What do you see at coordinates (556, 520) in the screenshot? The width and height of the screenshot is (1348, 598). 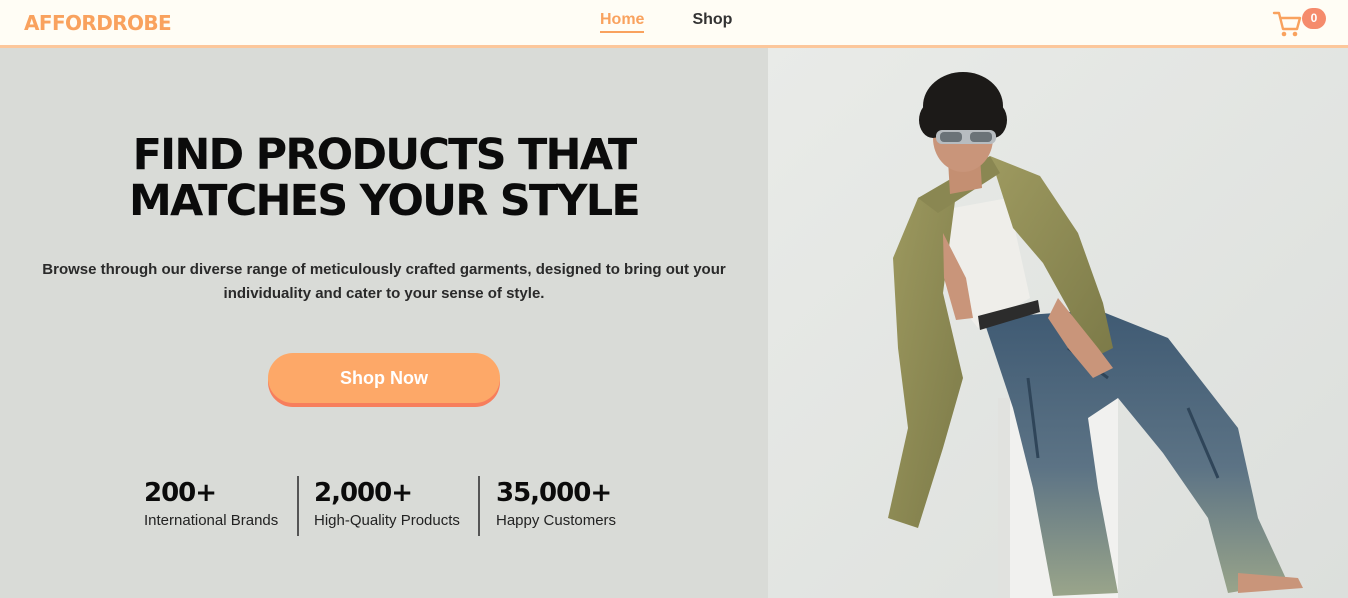 I see `stat-label: Happy Customers` at bounding box center [556, 520].